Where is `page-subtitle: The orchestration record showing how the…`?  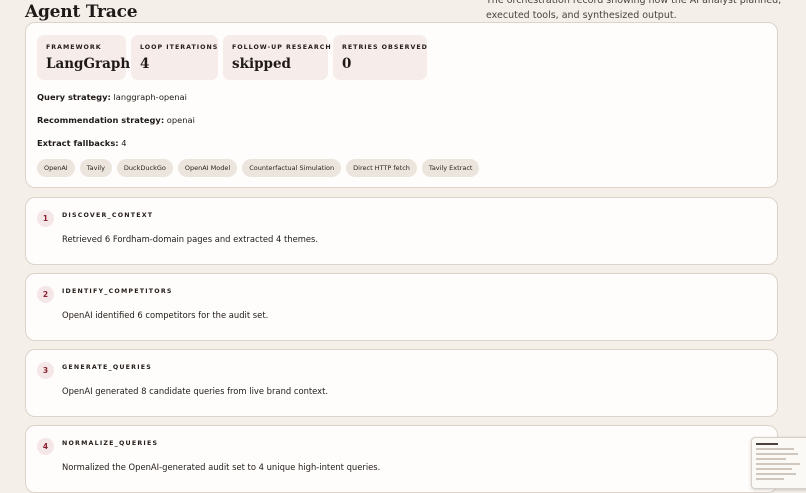
page-subtitle: The orchestration record showing how the… is located at coordinates (634, 10).